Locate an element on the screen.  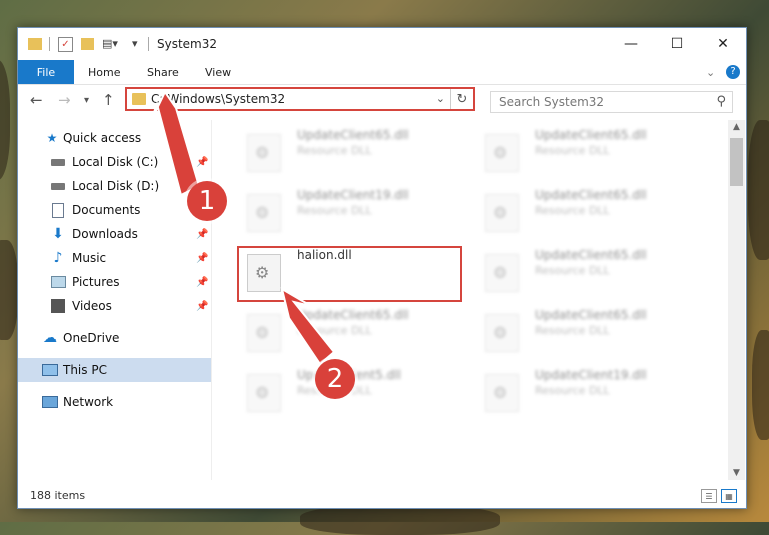
sidebar-item-label: Music is located at coordinates (89, 258).